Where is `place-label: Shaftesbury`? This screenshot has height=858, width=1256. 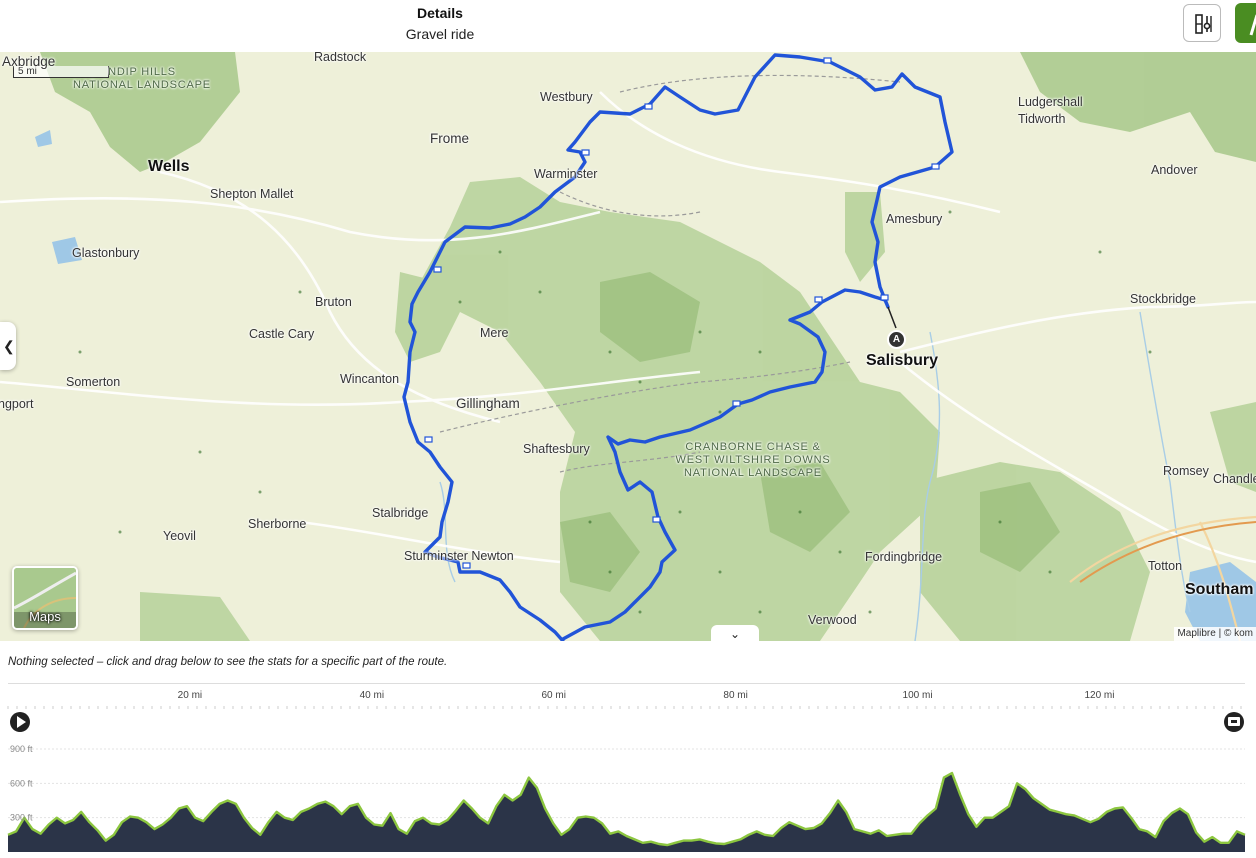
place-label: Shaftesbury is located at coordinates (556, 449).